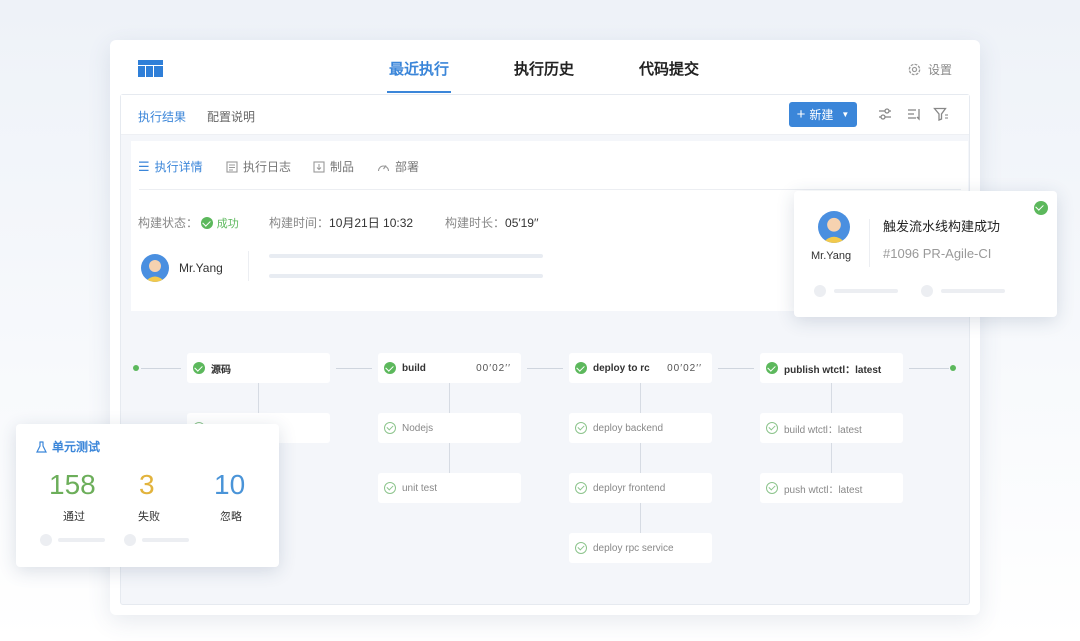 The height and width of the screenshot is (641, 1080). I want to click on detail-tab-label: 部署, so click(407, 167).